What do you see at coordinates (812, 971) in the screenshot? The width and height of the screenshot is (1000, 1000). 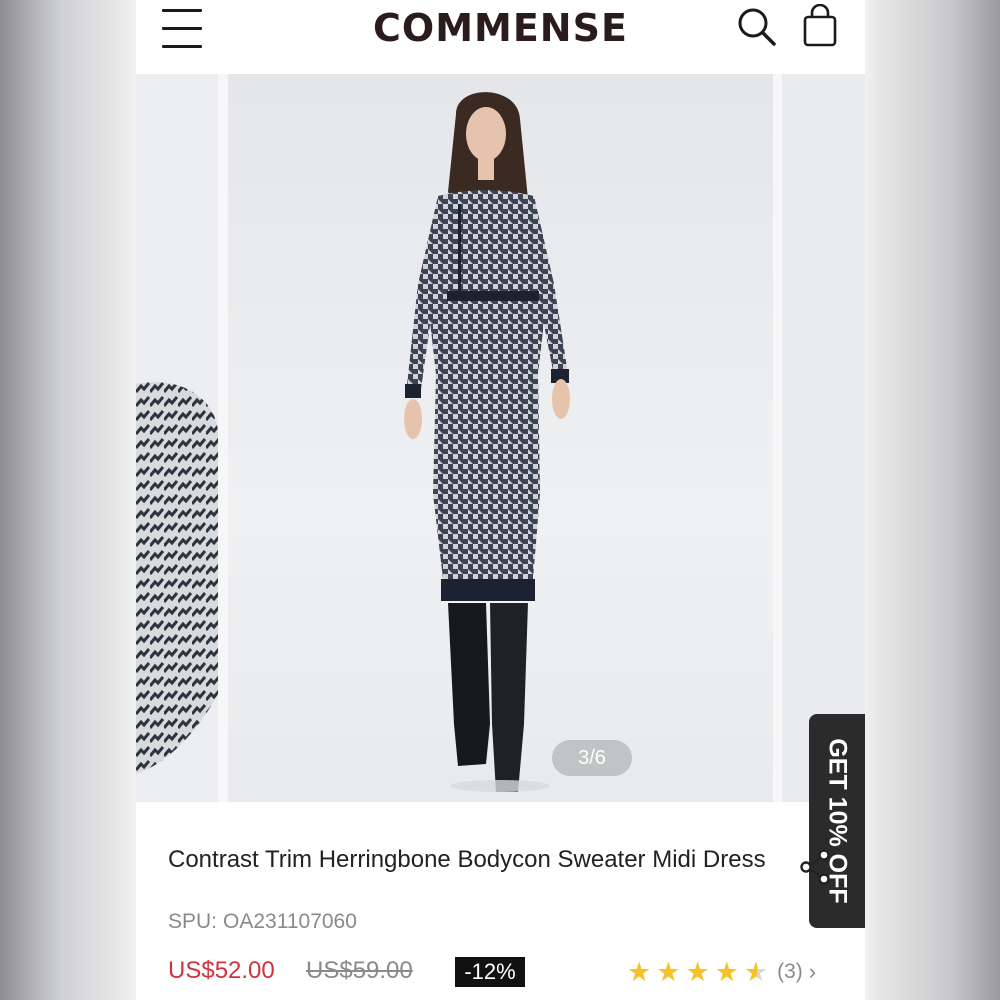 I see `chevron-right-icon: ›` at bounding box center [812, 971].